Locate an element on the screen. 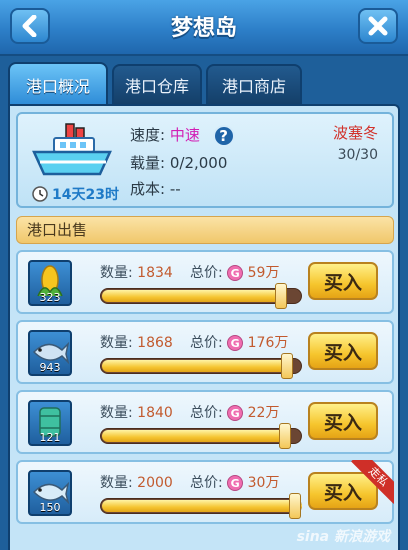 The width and height of the screenshot is (408, 550). ship-icon is located at coordinates (72, 149).